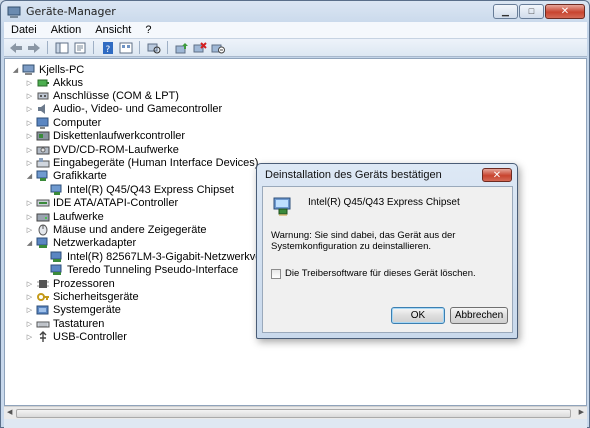  I want to click on tree-root-kjells-pc: ◢ Kjells-PC, so click(47, 69).